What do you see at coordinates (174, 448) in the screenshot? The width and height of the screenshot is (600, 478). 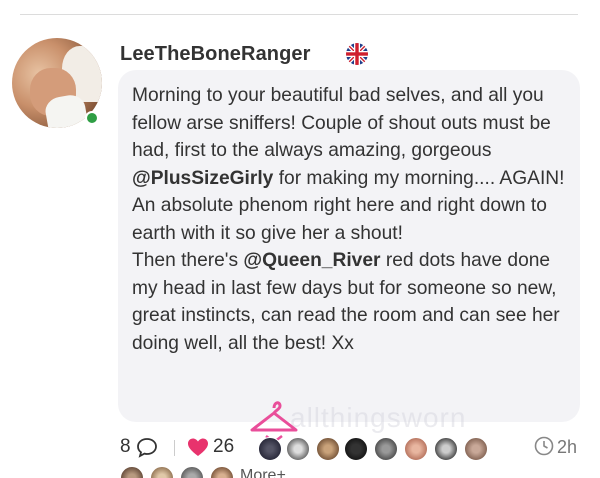 I see `divider` at bounding box center [174, 448].